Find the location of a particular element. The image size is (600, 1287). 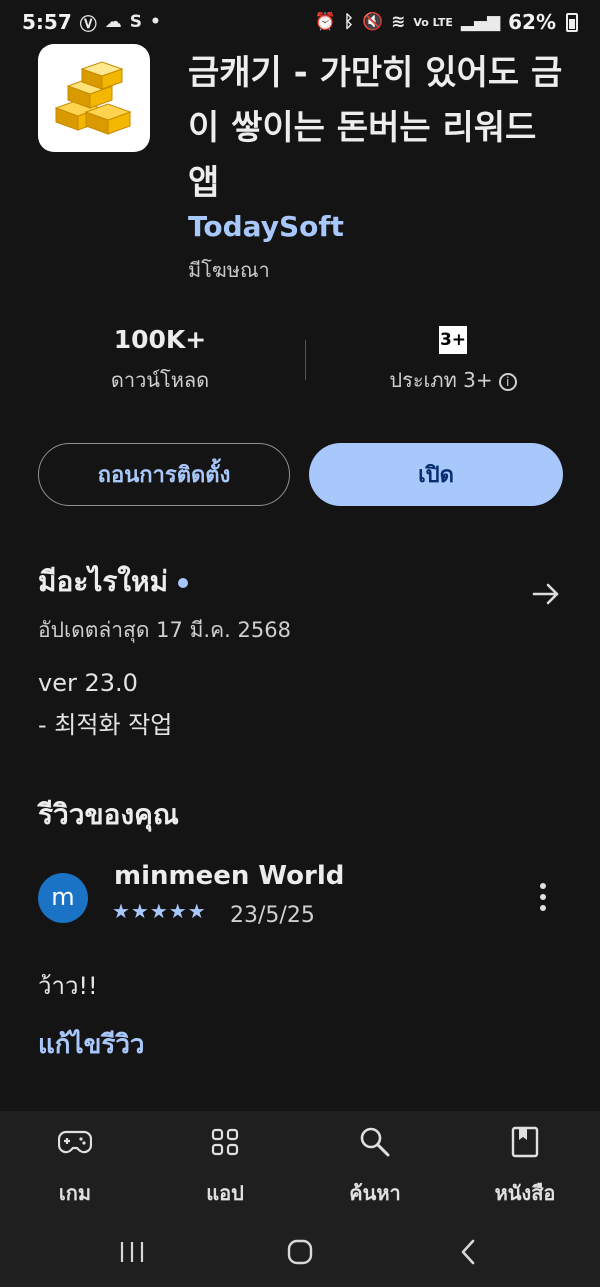

content-rating-label: ประเภท 3+ i is located at coordinates (453, 380).